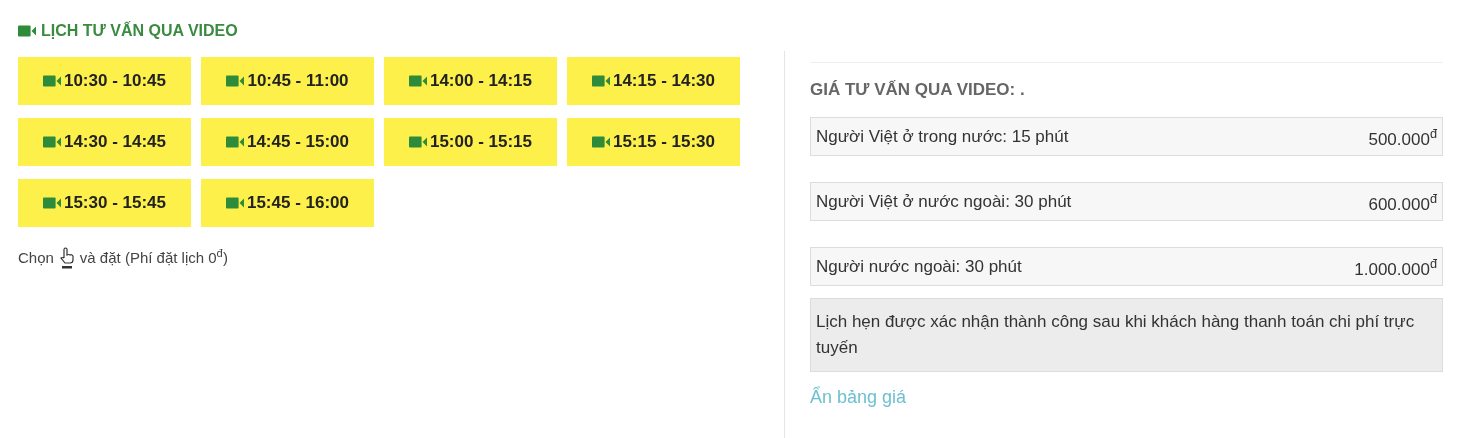 Image resolution: width=1472 pixels, height=438 pixels. What do you see at coordinates (653, 142) in the screenshot?
I see `time-slot-button: 15:15 - 15:30` at bounding box center [653, 142].